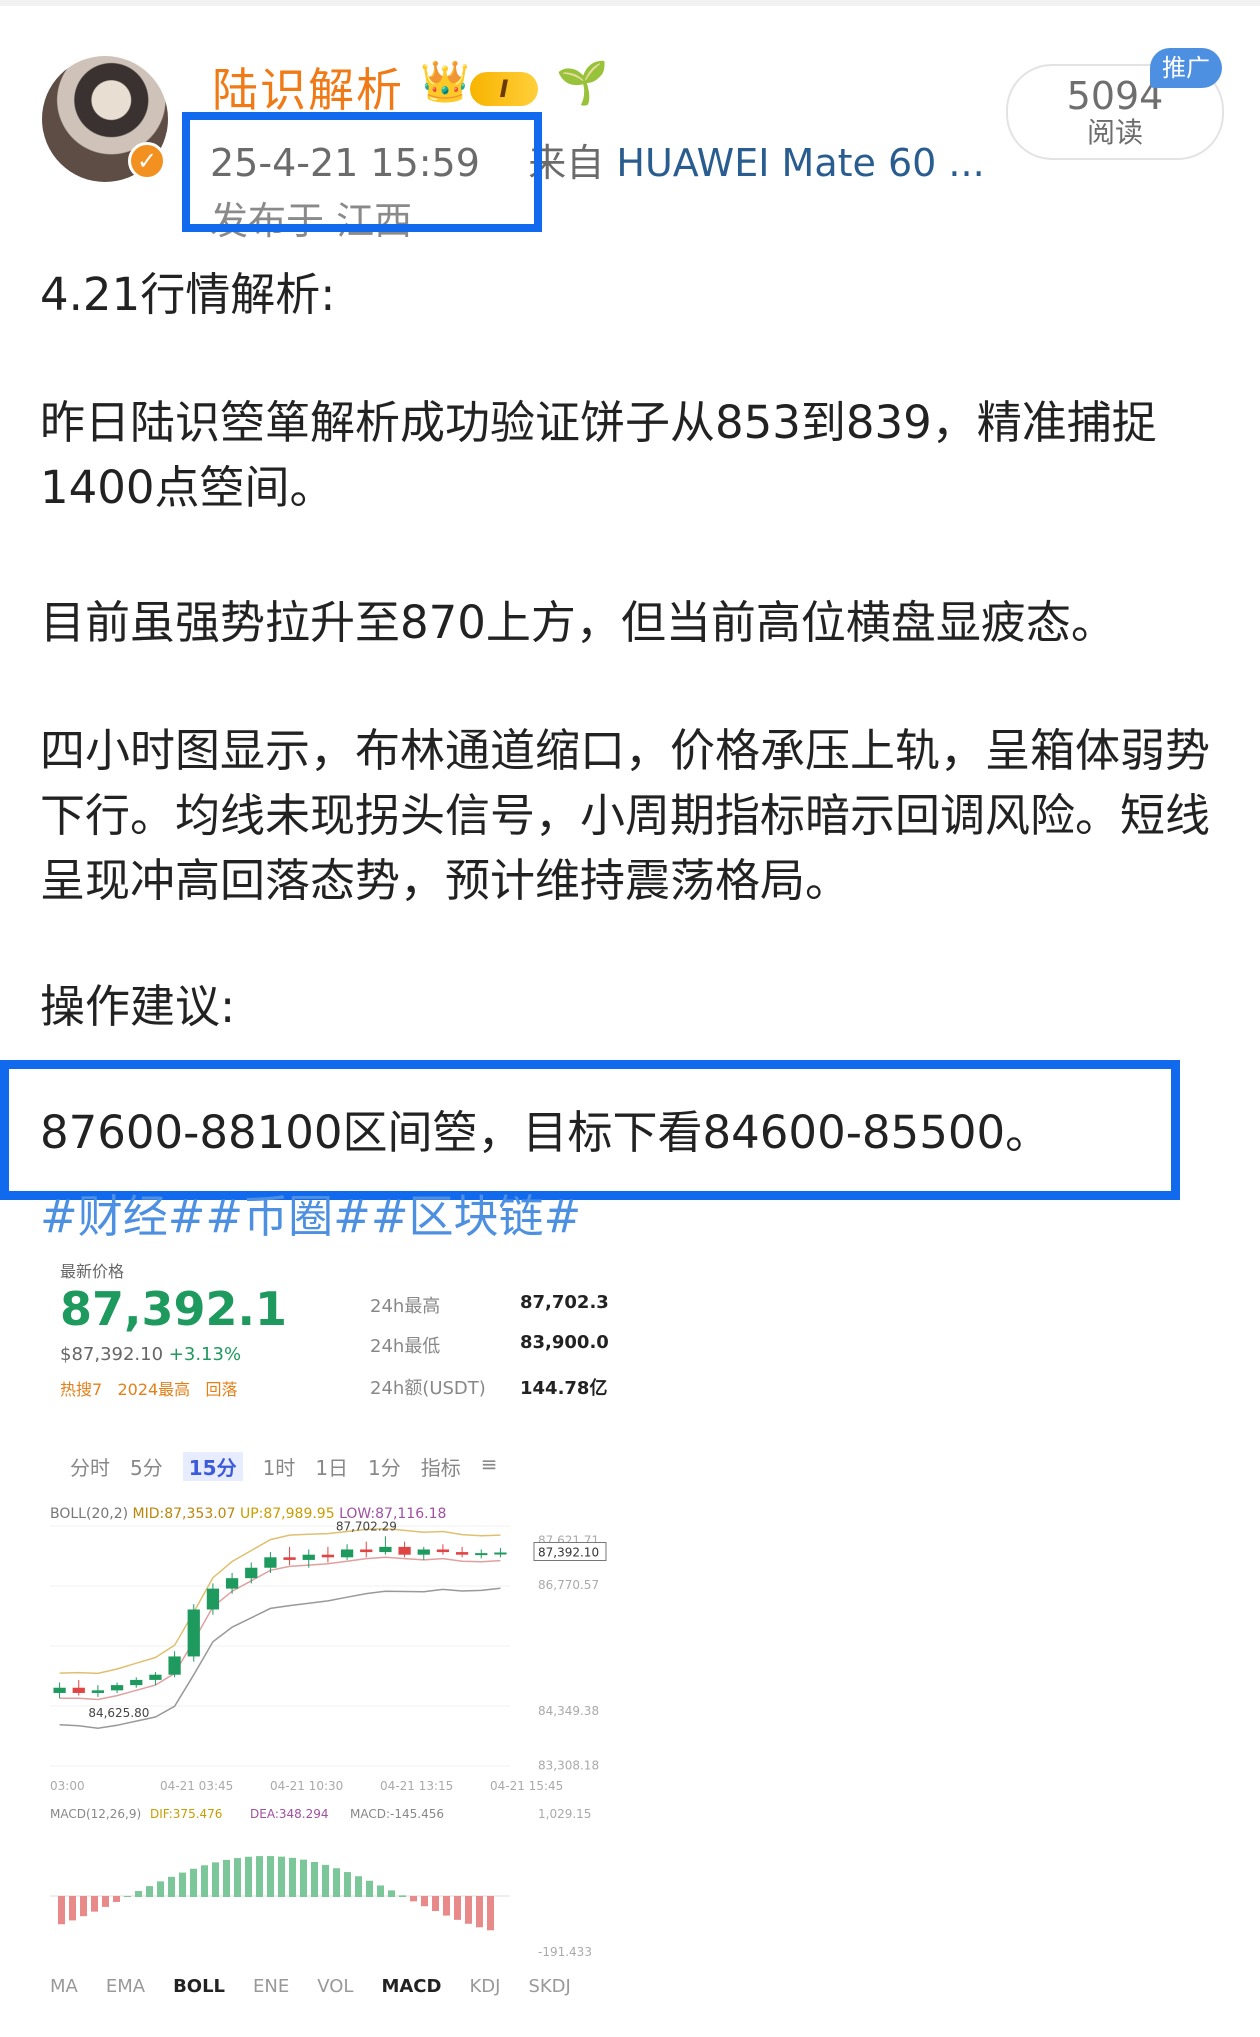  Describe the element at coordinates (92, 1271) in the screenshot. I see `chart-latest-label: 最新价格` at that location.